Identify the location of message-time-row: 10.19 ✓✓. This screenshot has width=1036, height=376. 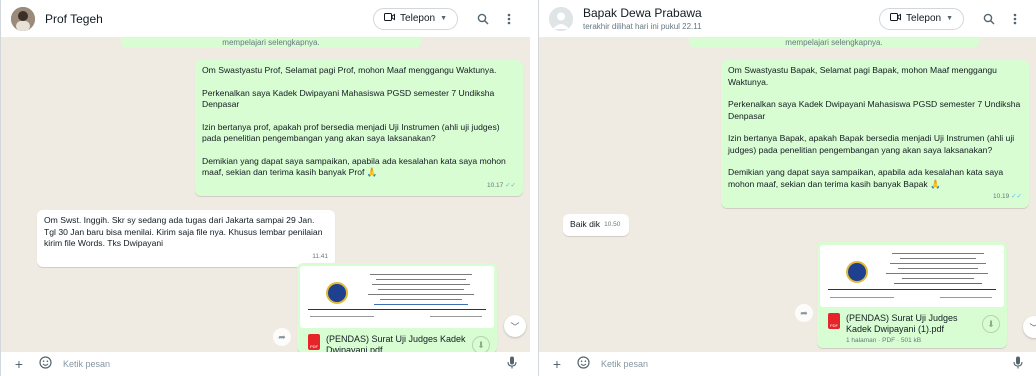
(875, 197).